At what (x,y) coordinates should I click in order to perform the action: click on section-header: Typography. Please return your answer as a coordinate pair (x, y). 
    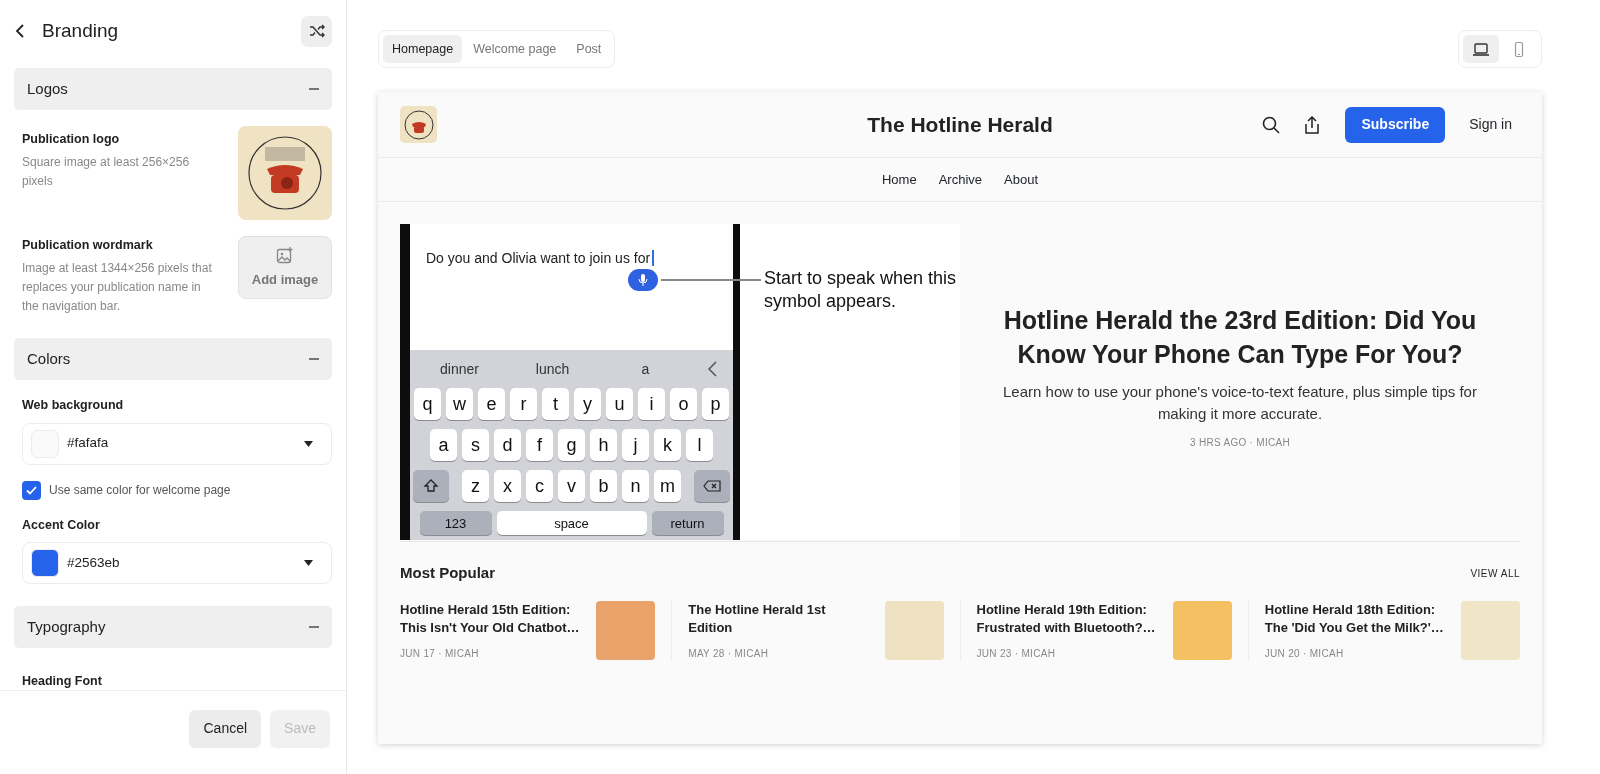
    Looking at the image, I should click on (173, 627).